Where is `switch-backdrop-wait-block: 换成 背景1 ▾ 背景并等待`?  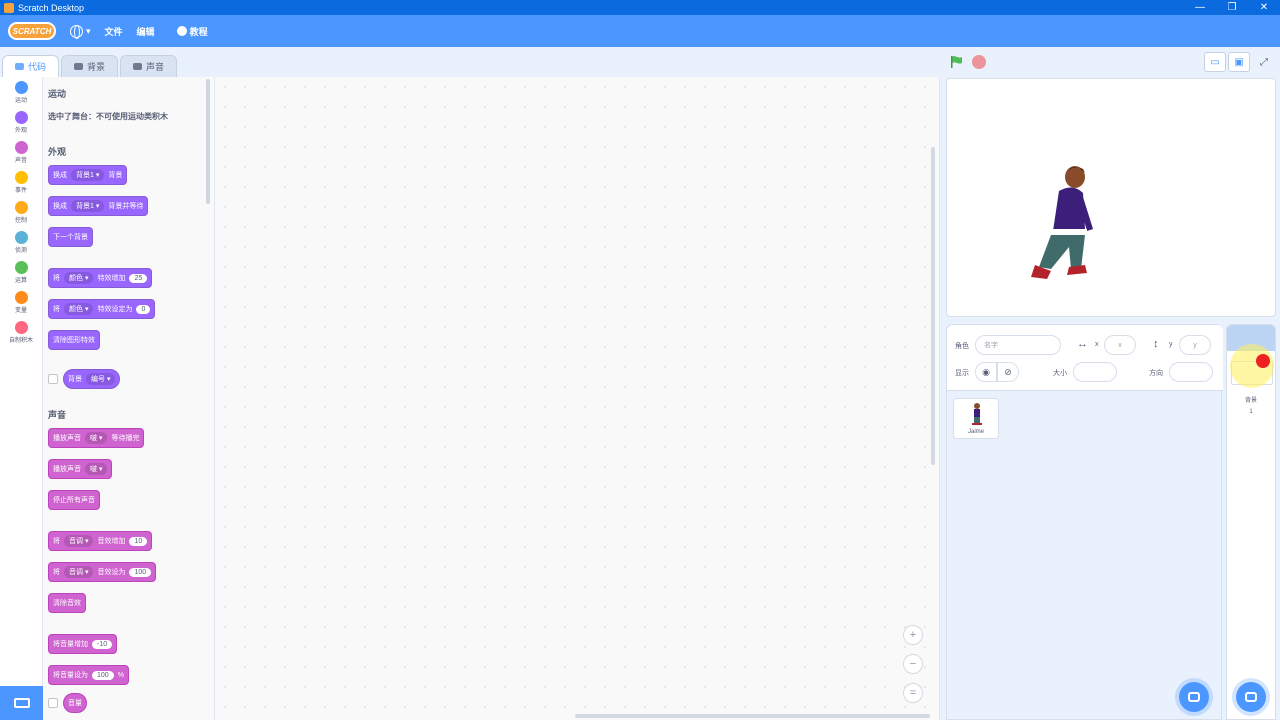
switch-backdrop-wait-block: 换成 背景1 ▾ 背景并等待 is located at coordinates (98, 206).